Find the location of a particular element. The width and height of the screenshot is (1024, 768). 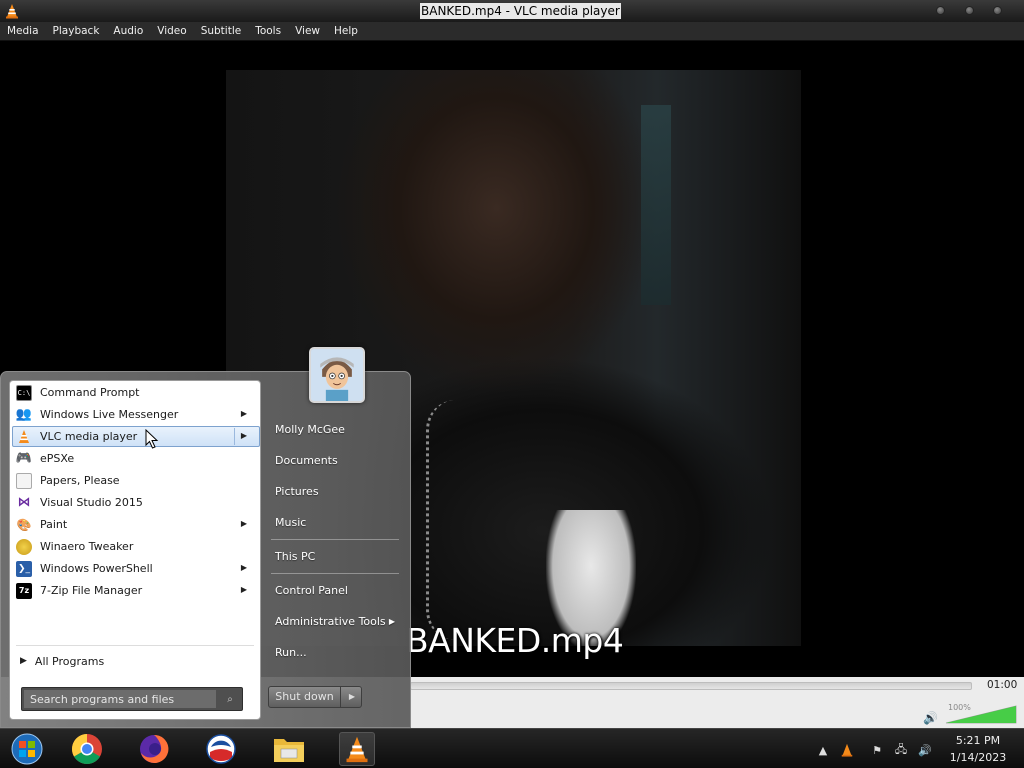

program-label: Windows PowerShell is located at coordinates (96, 568).